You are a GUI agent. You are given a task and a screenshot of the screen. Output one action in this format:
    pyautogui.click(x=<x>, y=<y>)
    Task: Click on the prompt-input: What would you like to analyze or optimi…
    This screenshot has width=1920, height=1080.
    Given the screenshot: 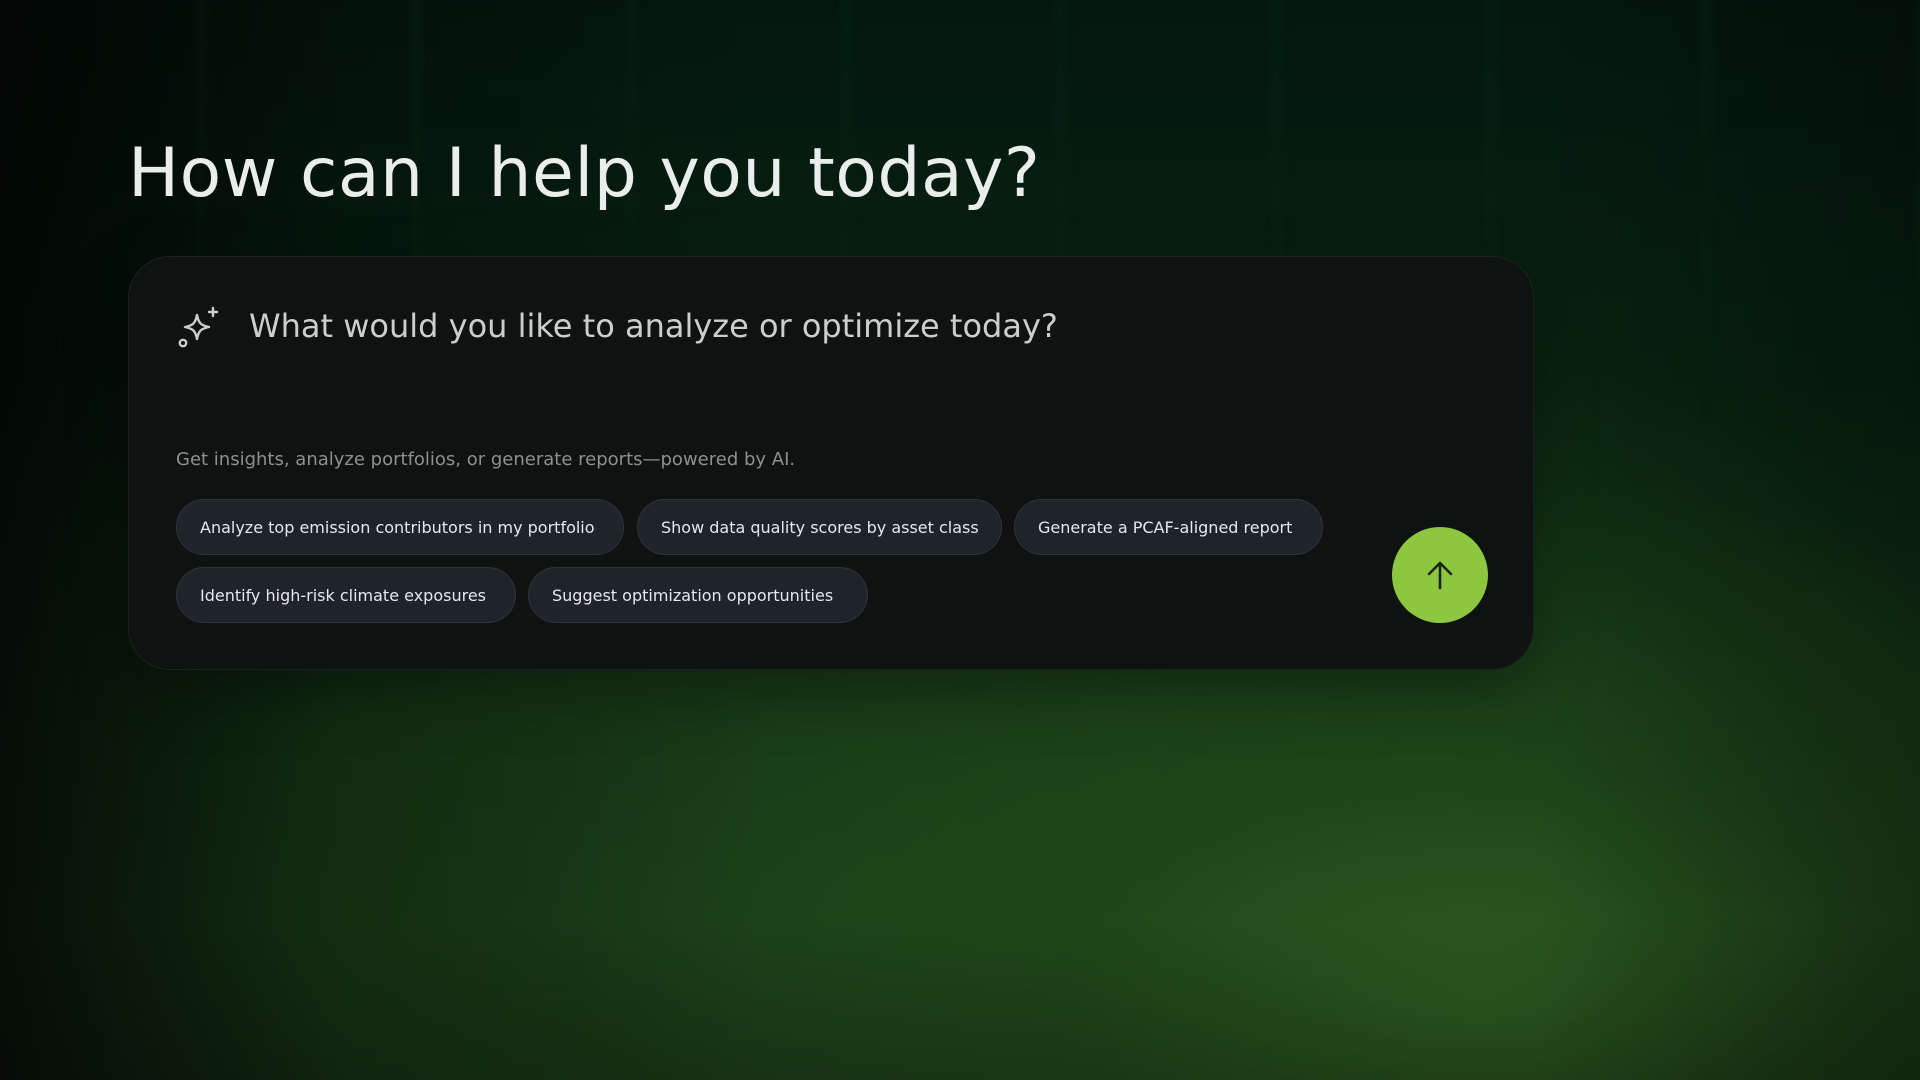 What is the action you would take?
    pyautogui.click(x=653, y=326)
    